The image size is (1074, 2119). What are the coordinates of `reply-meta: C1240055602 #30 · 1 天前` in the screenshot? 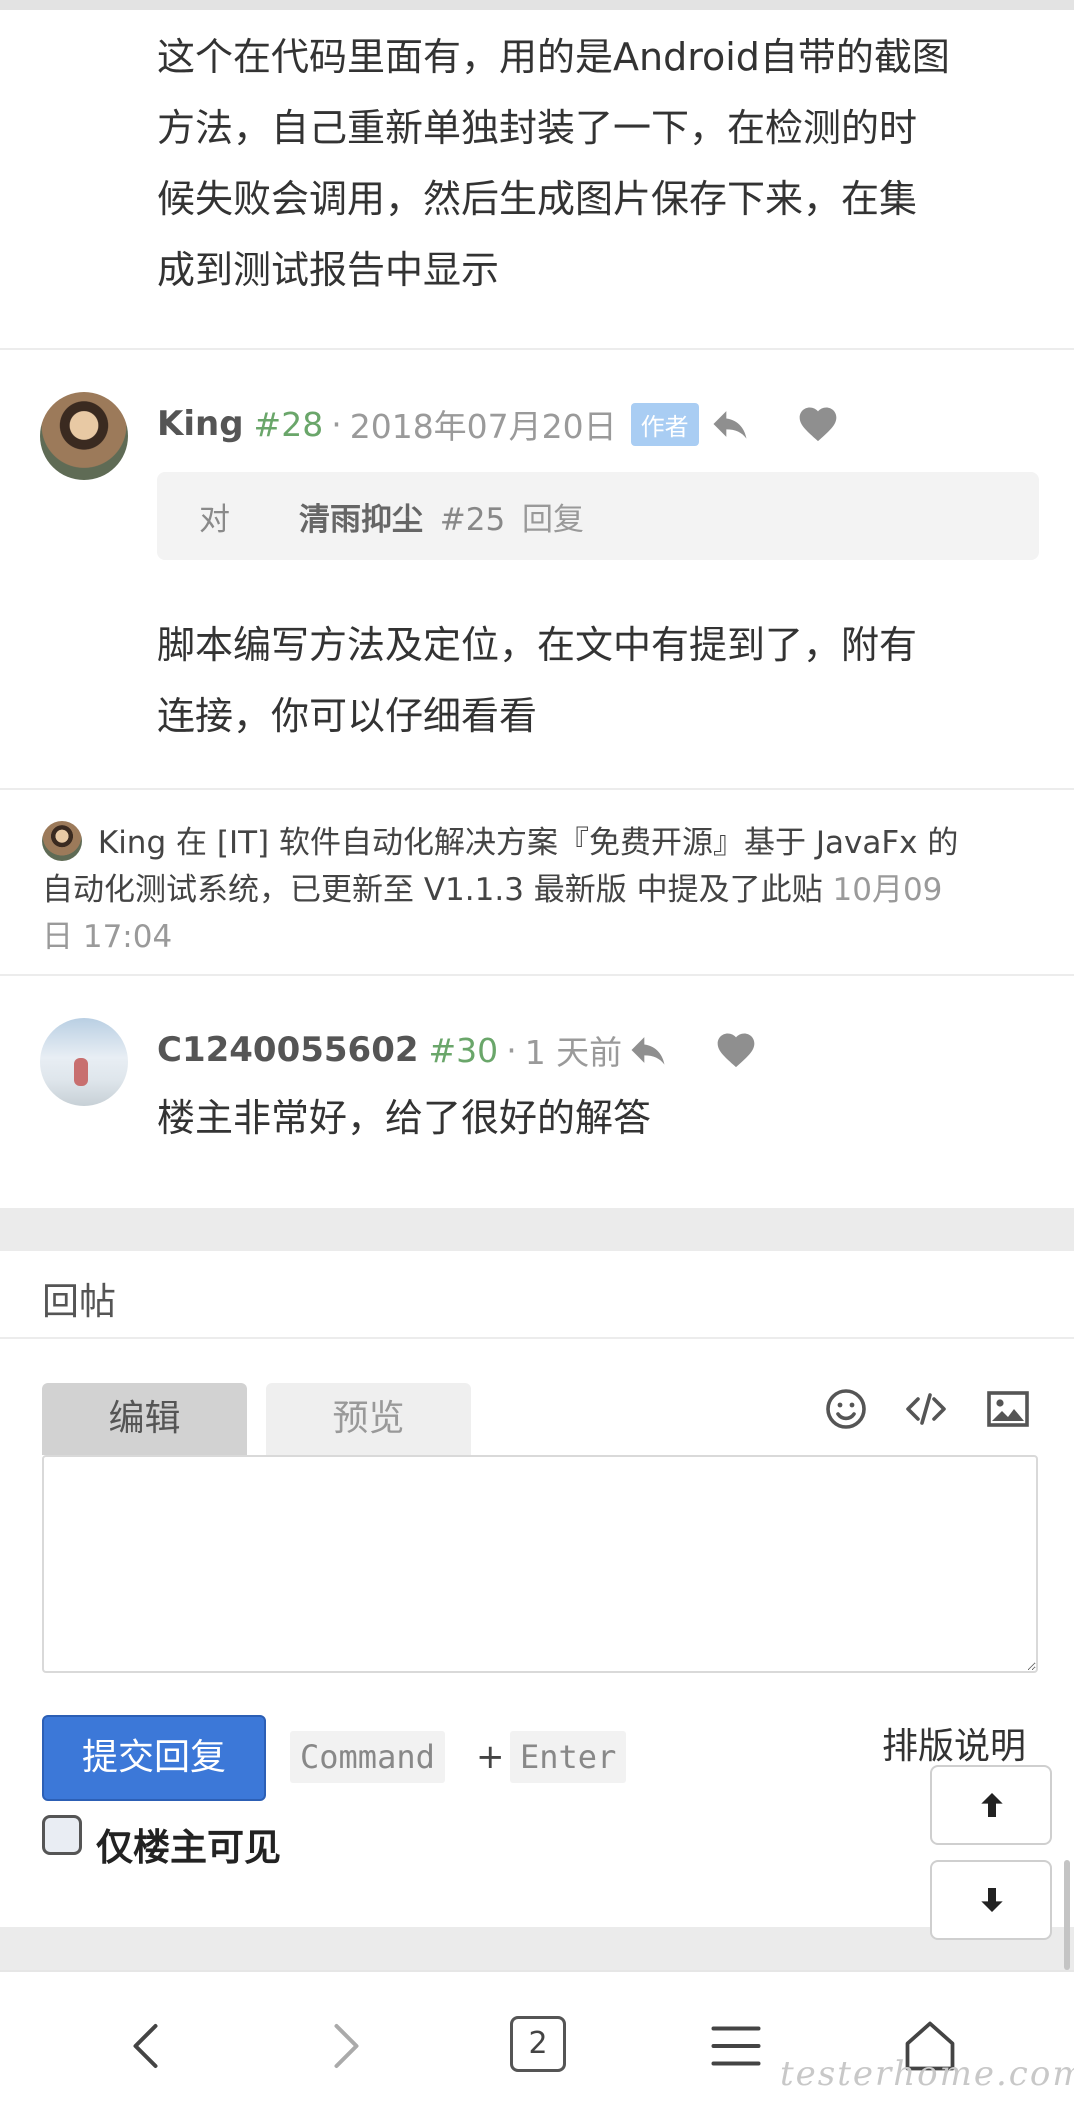 It's located at (389, 1050).